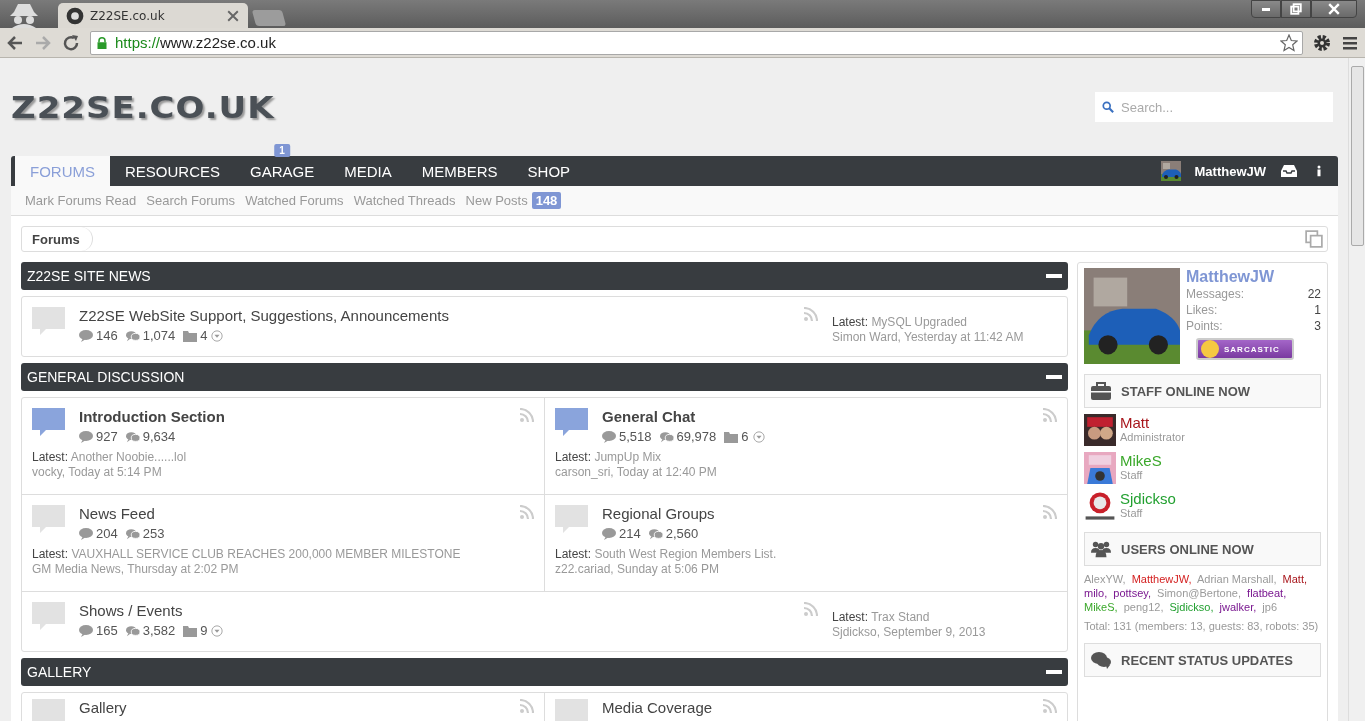 The width and height of the screenshot is (1365, 722). What do you see at coordinates (1314, 239) in the screenshot?
I see `copy-icon` at bounding box center [1314, 239].